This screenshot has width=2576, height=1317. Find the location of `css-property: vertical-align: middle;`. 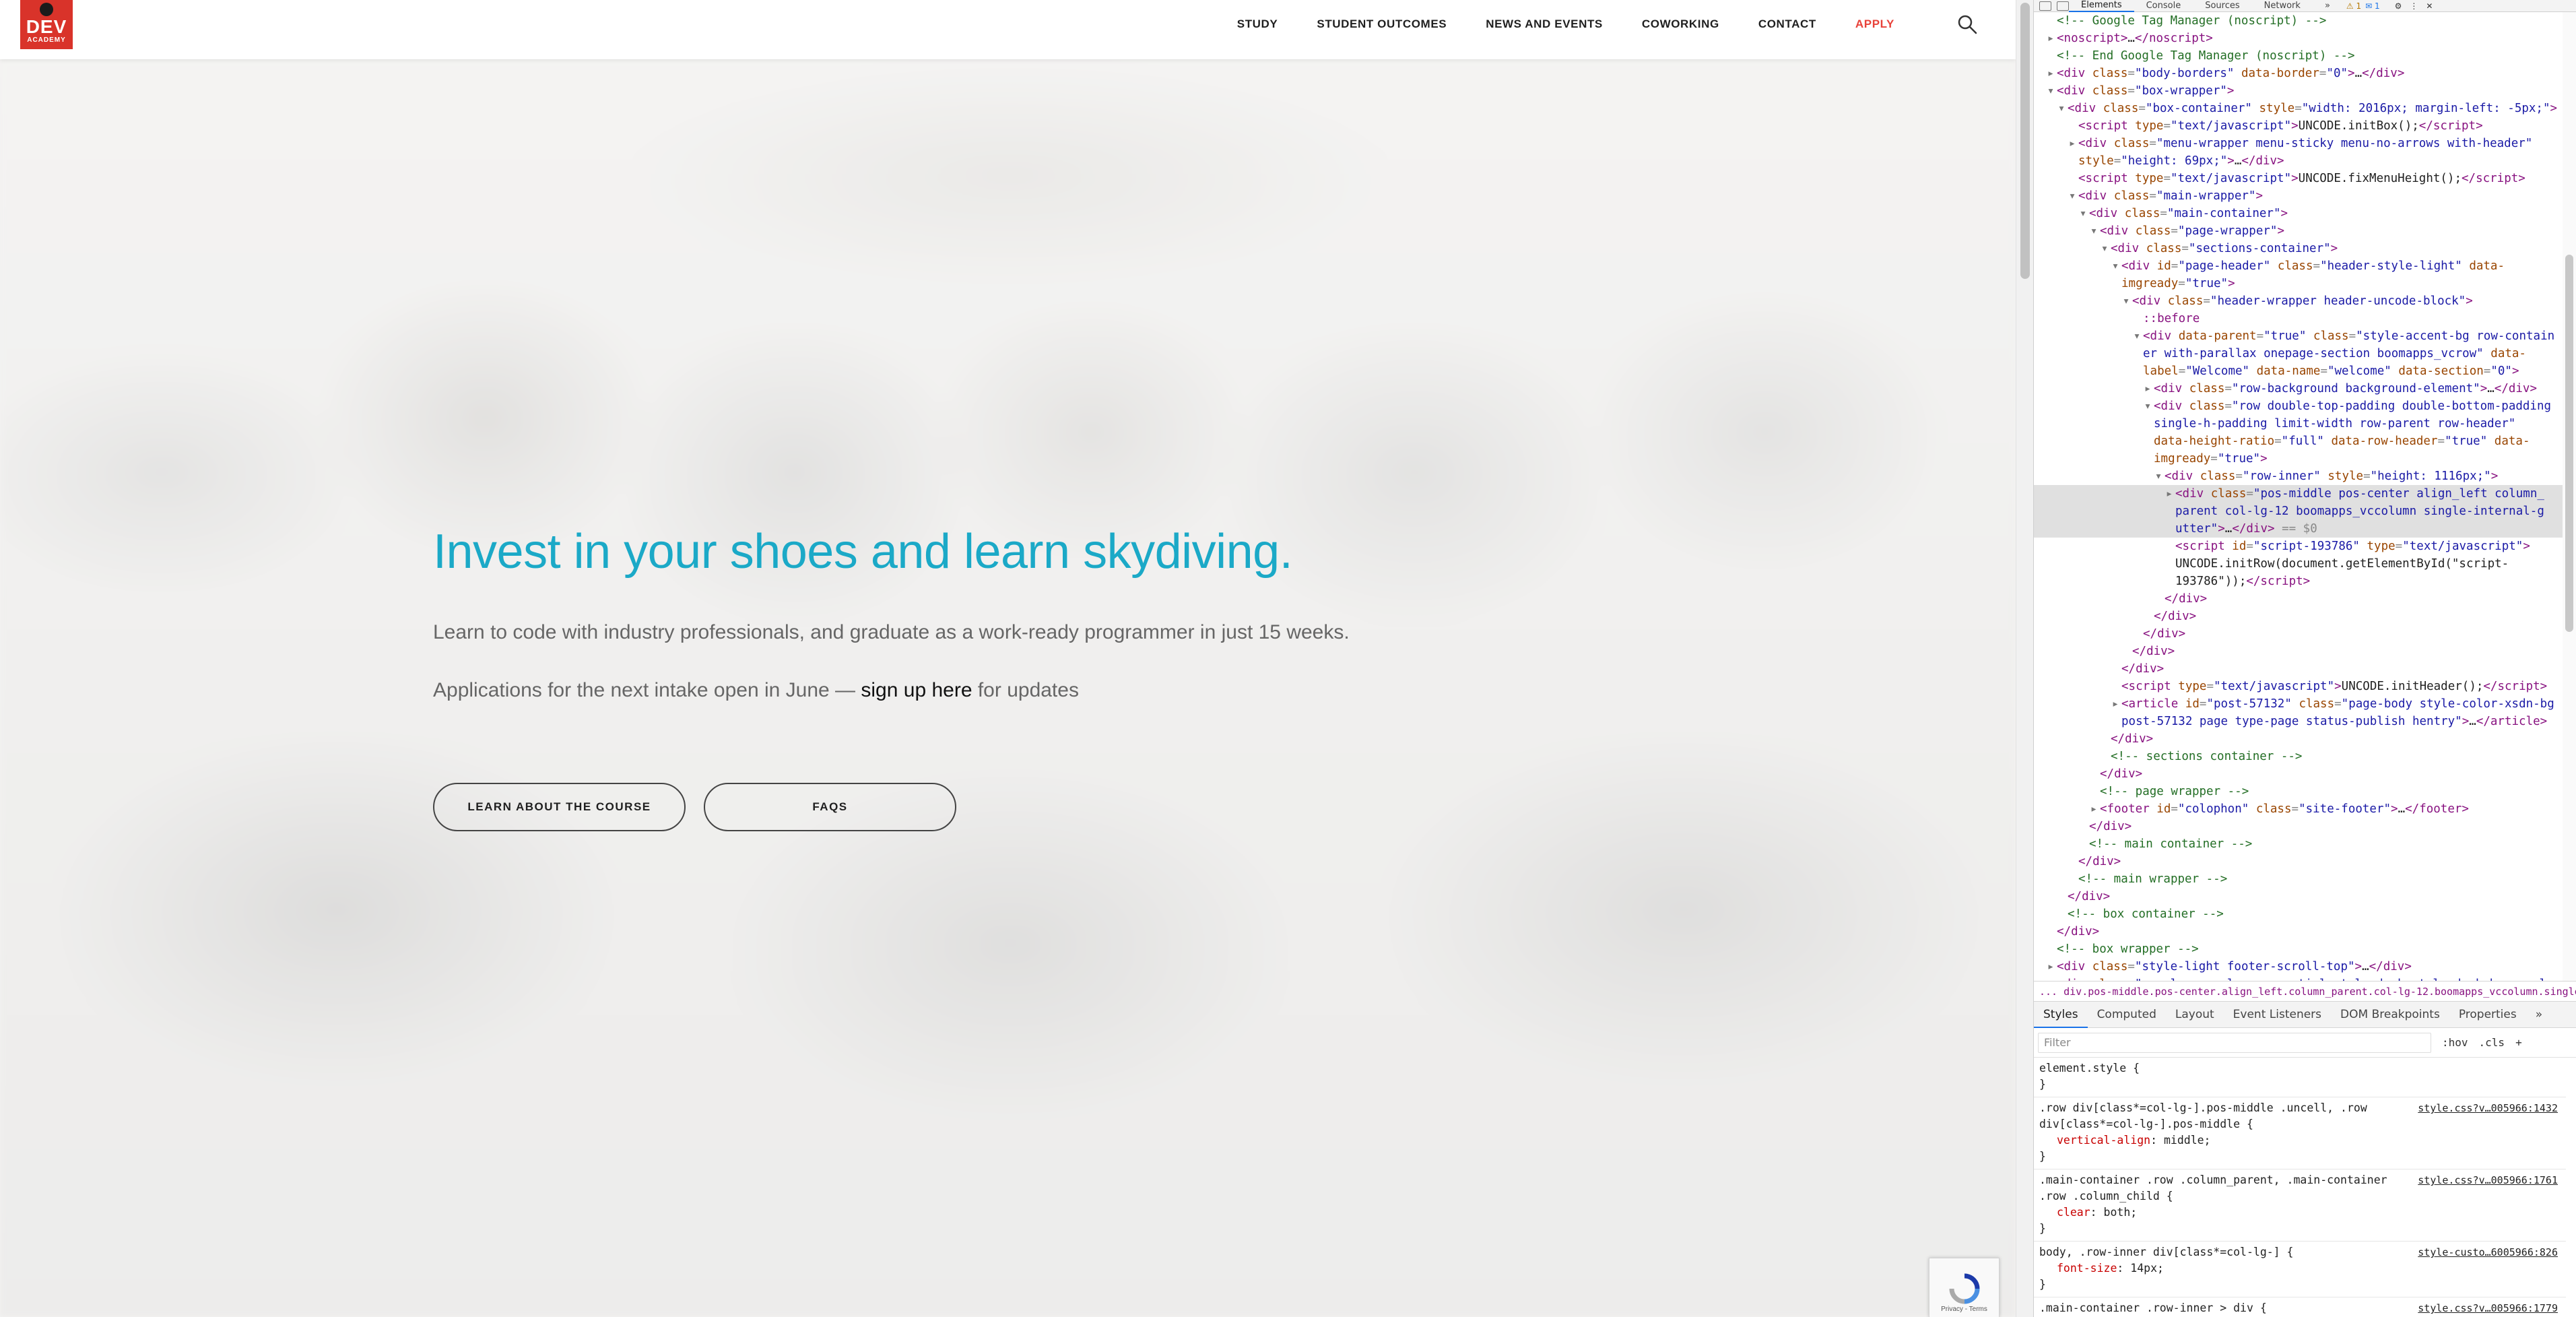

css-property: vertical-align: middle; is located at coordinates (2300, 1140).